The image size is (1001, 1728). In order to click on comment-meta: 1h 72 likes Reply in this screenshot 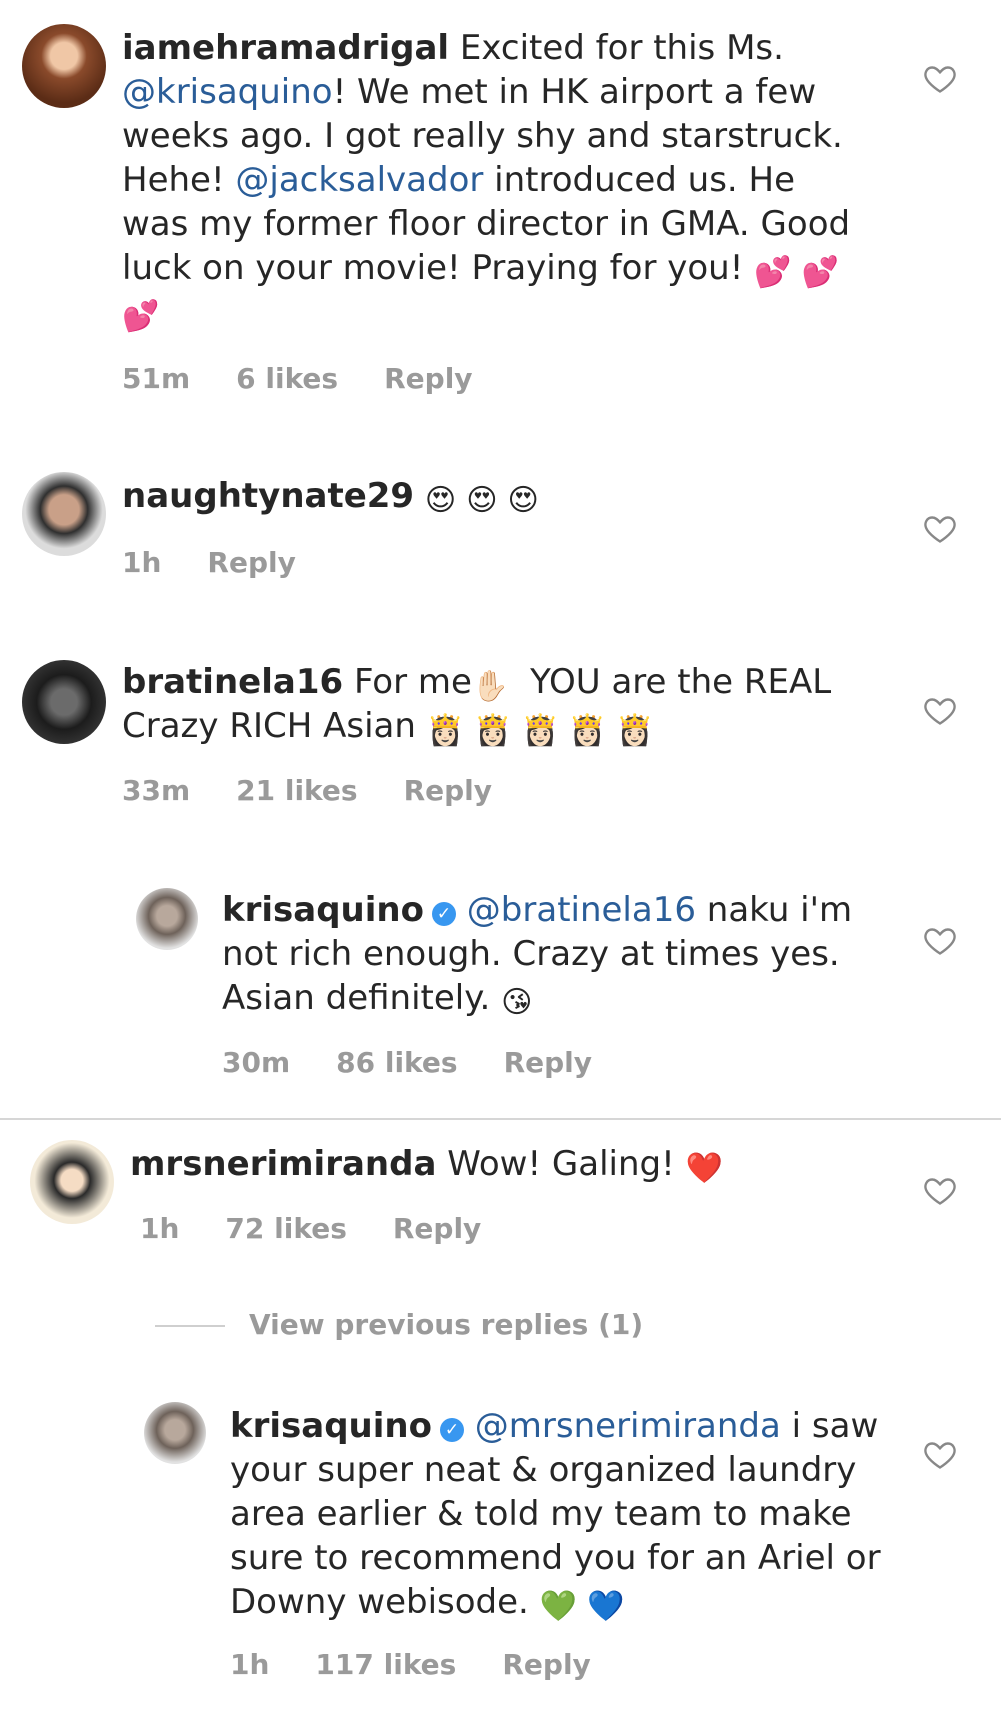, I will do `click(333, 1228)`.